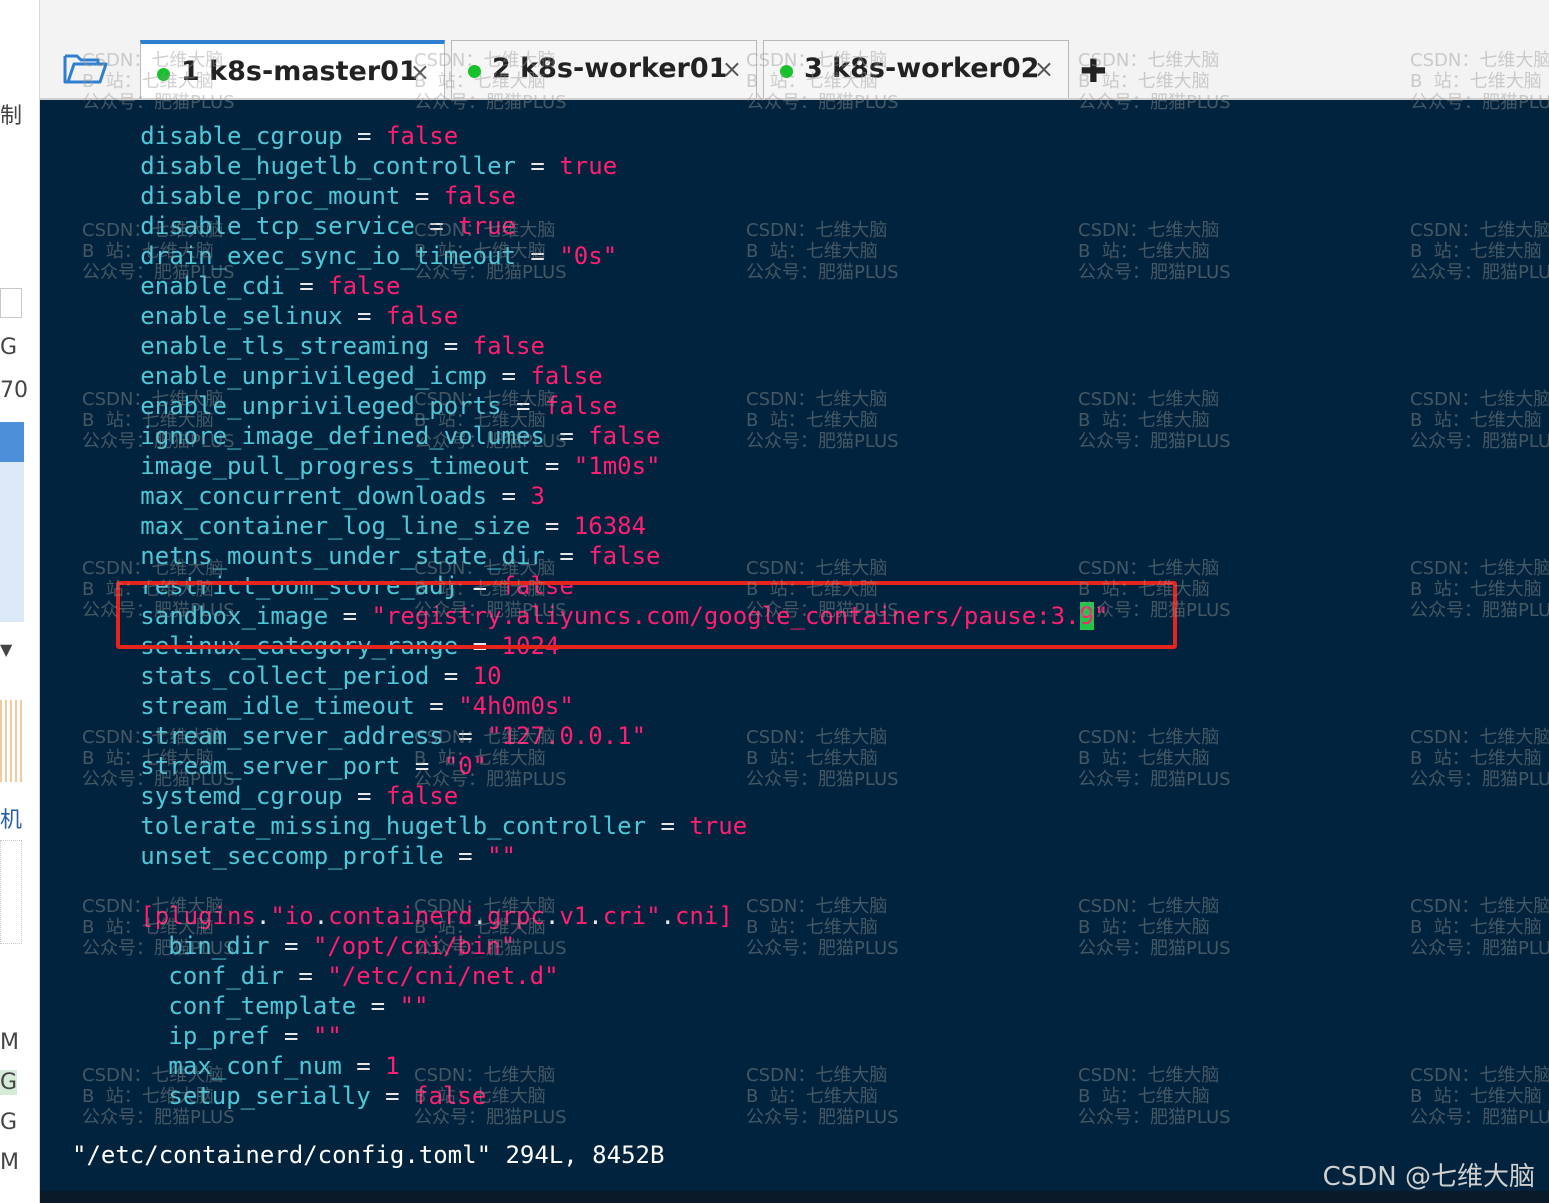 The height and width of the screenshot is (1203, 1549). I want to click on config-line: conf_template = "", so click(298, 1006).